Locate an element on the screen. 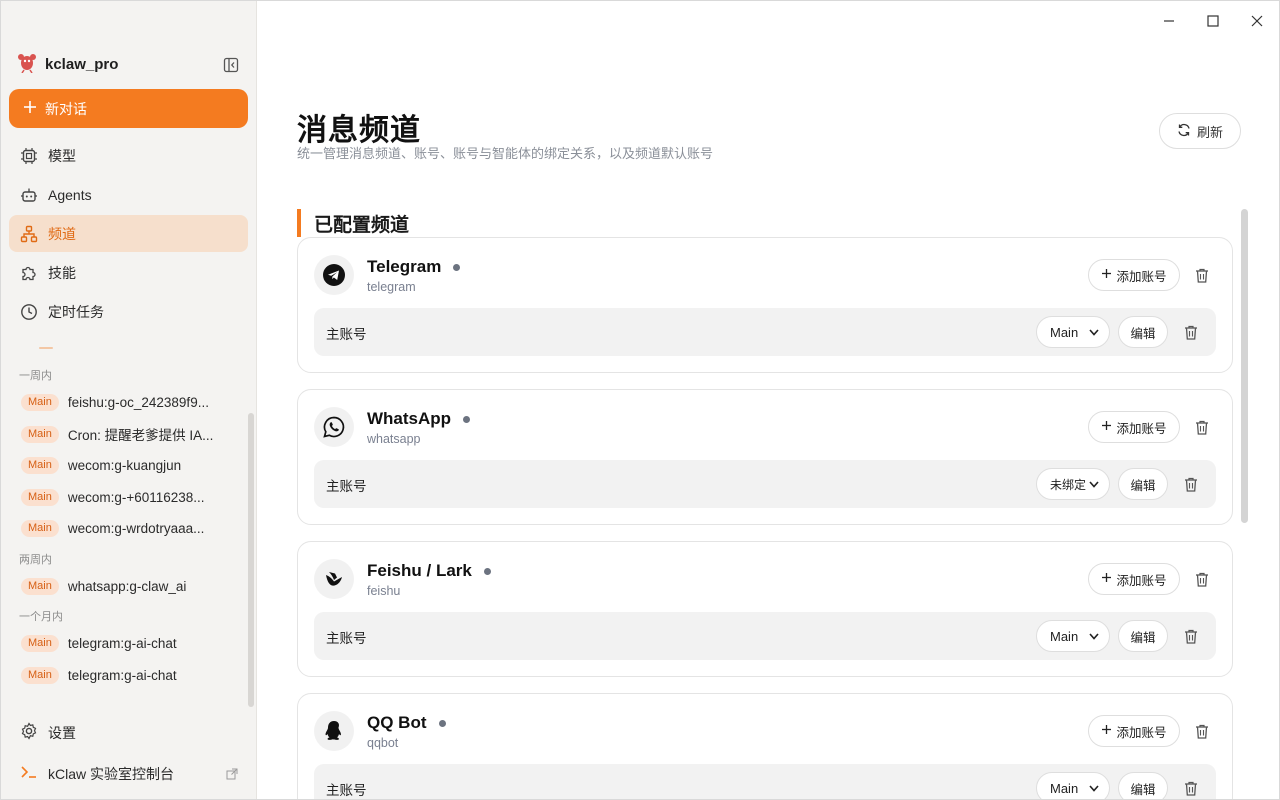 Image resolution: width=1280 pixels, height=800 pixels. lab-console-link: kClaw 实验室控制台 is located at coordinates (128, 773).